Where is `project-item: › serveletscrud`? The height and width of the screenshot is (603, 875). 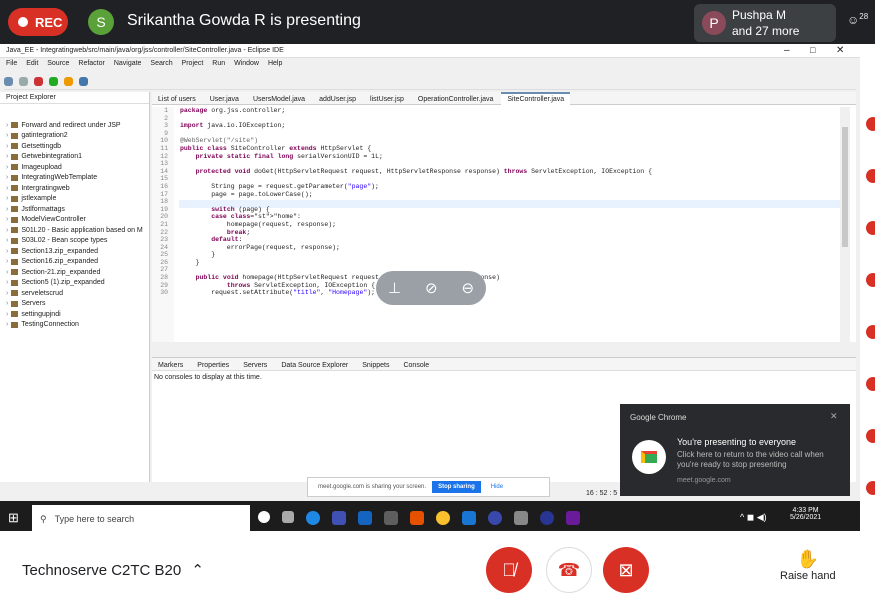 project-item: › serveletscrud is located at coordinates (77, 293).